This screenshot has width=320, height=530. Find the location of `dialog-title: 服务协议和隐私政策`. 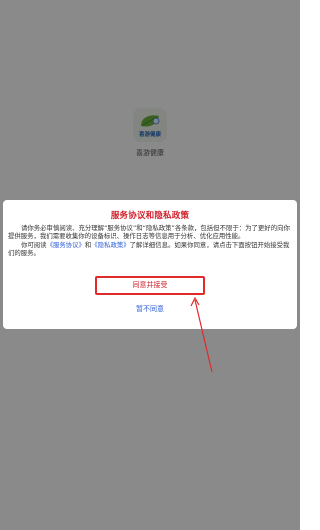

dialog-title: 服务协议和隐私政策 is located at coordinates (150, 216).